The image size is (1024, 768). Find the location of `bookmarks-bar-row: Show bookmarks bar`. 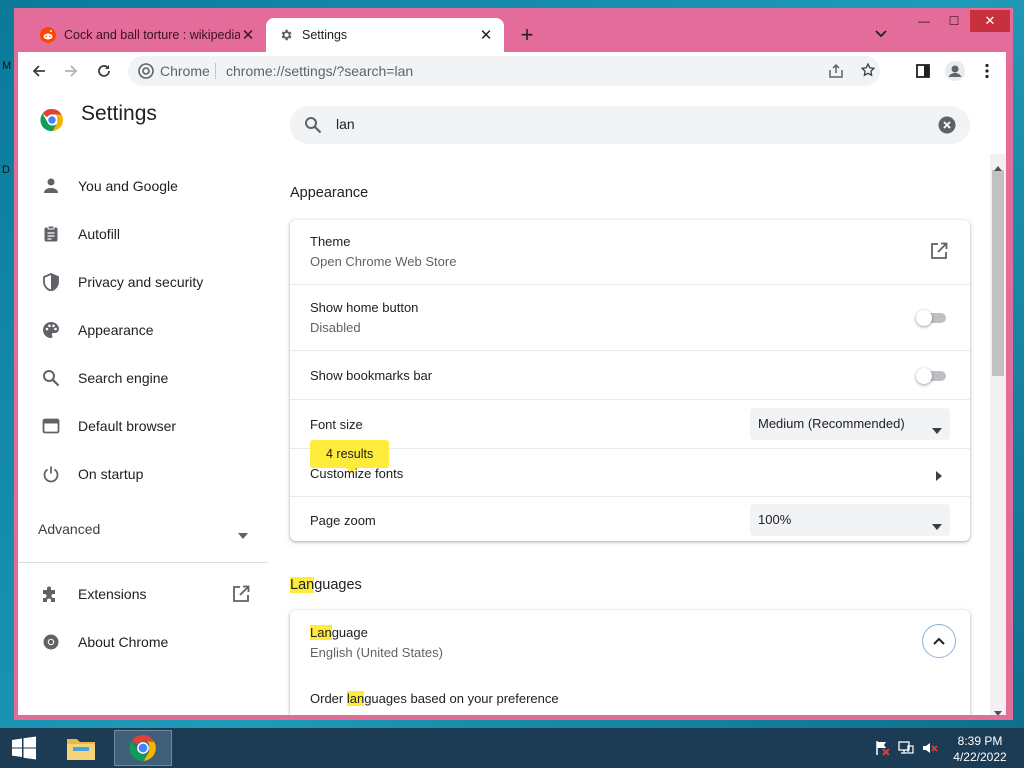

bookmarks-bar-row: Show bookmarks bar is located at coordinates (630, 374).